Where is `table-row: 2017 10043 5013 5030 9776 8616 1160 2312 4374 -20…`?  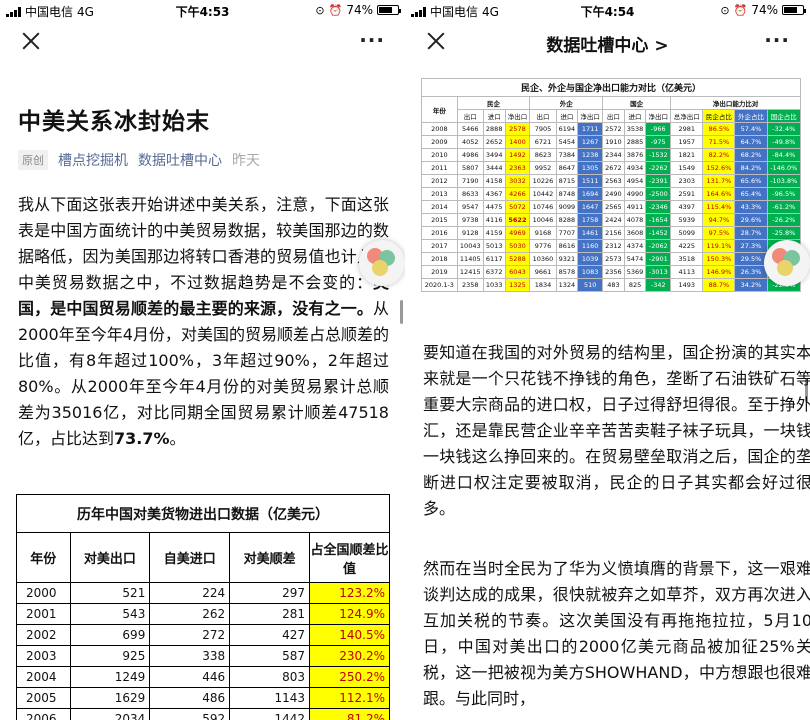
table-row: 2017 10043 5013 5030 9776 8616 1160 2312 4374 -20… is located at coordinates (611, 246).